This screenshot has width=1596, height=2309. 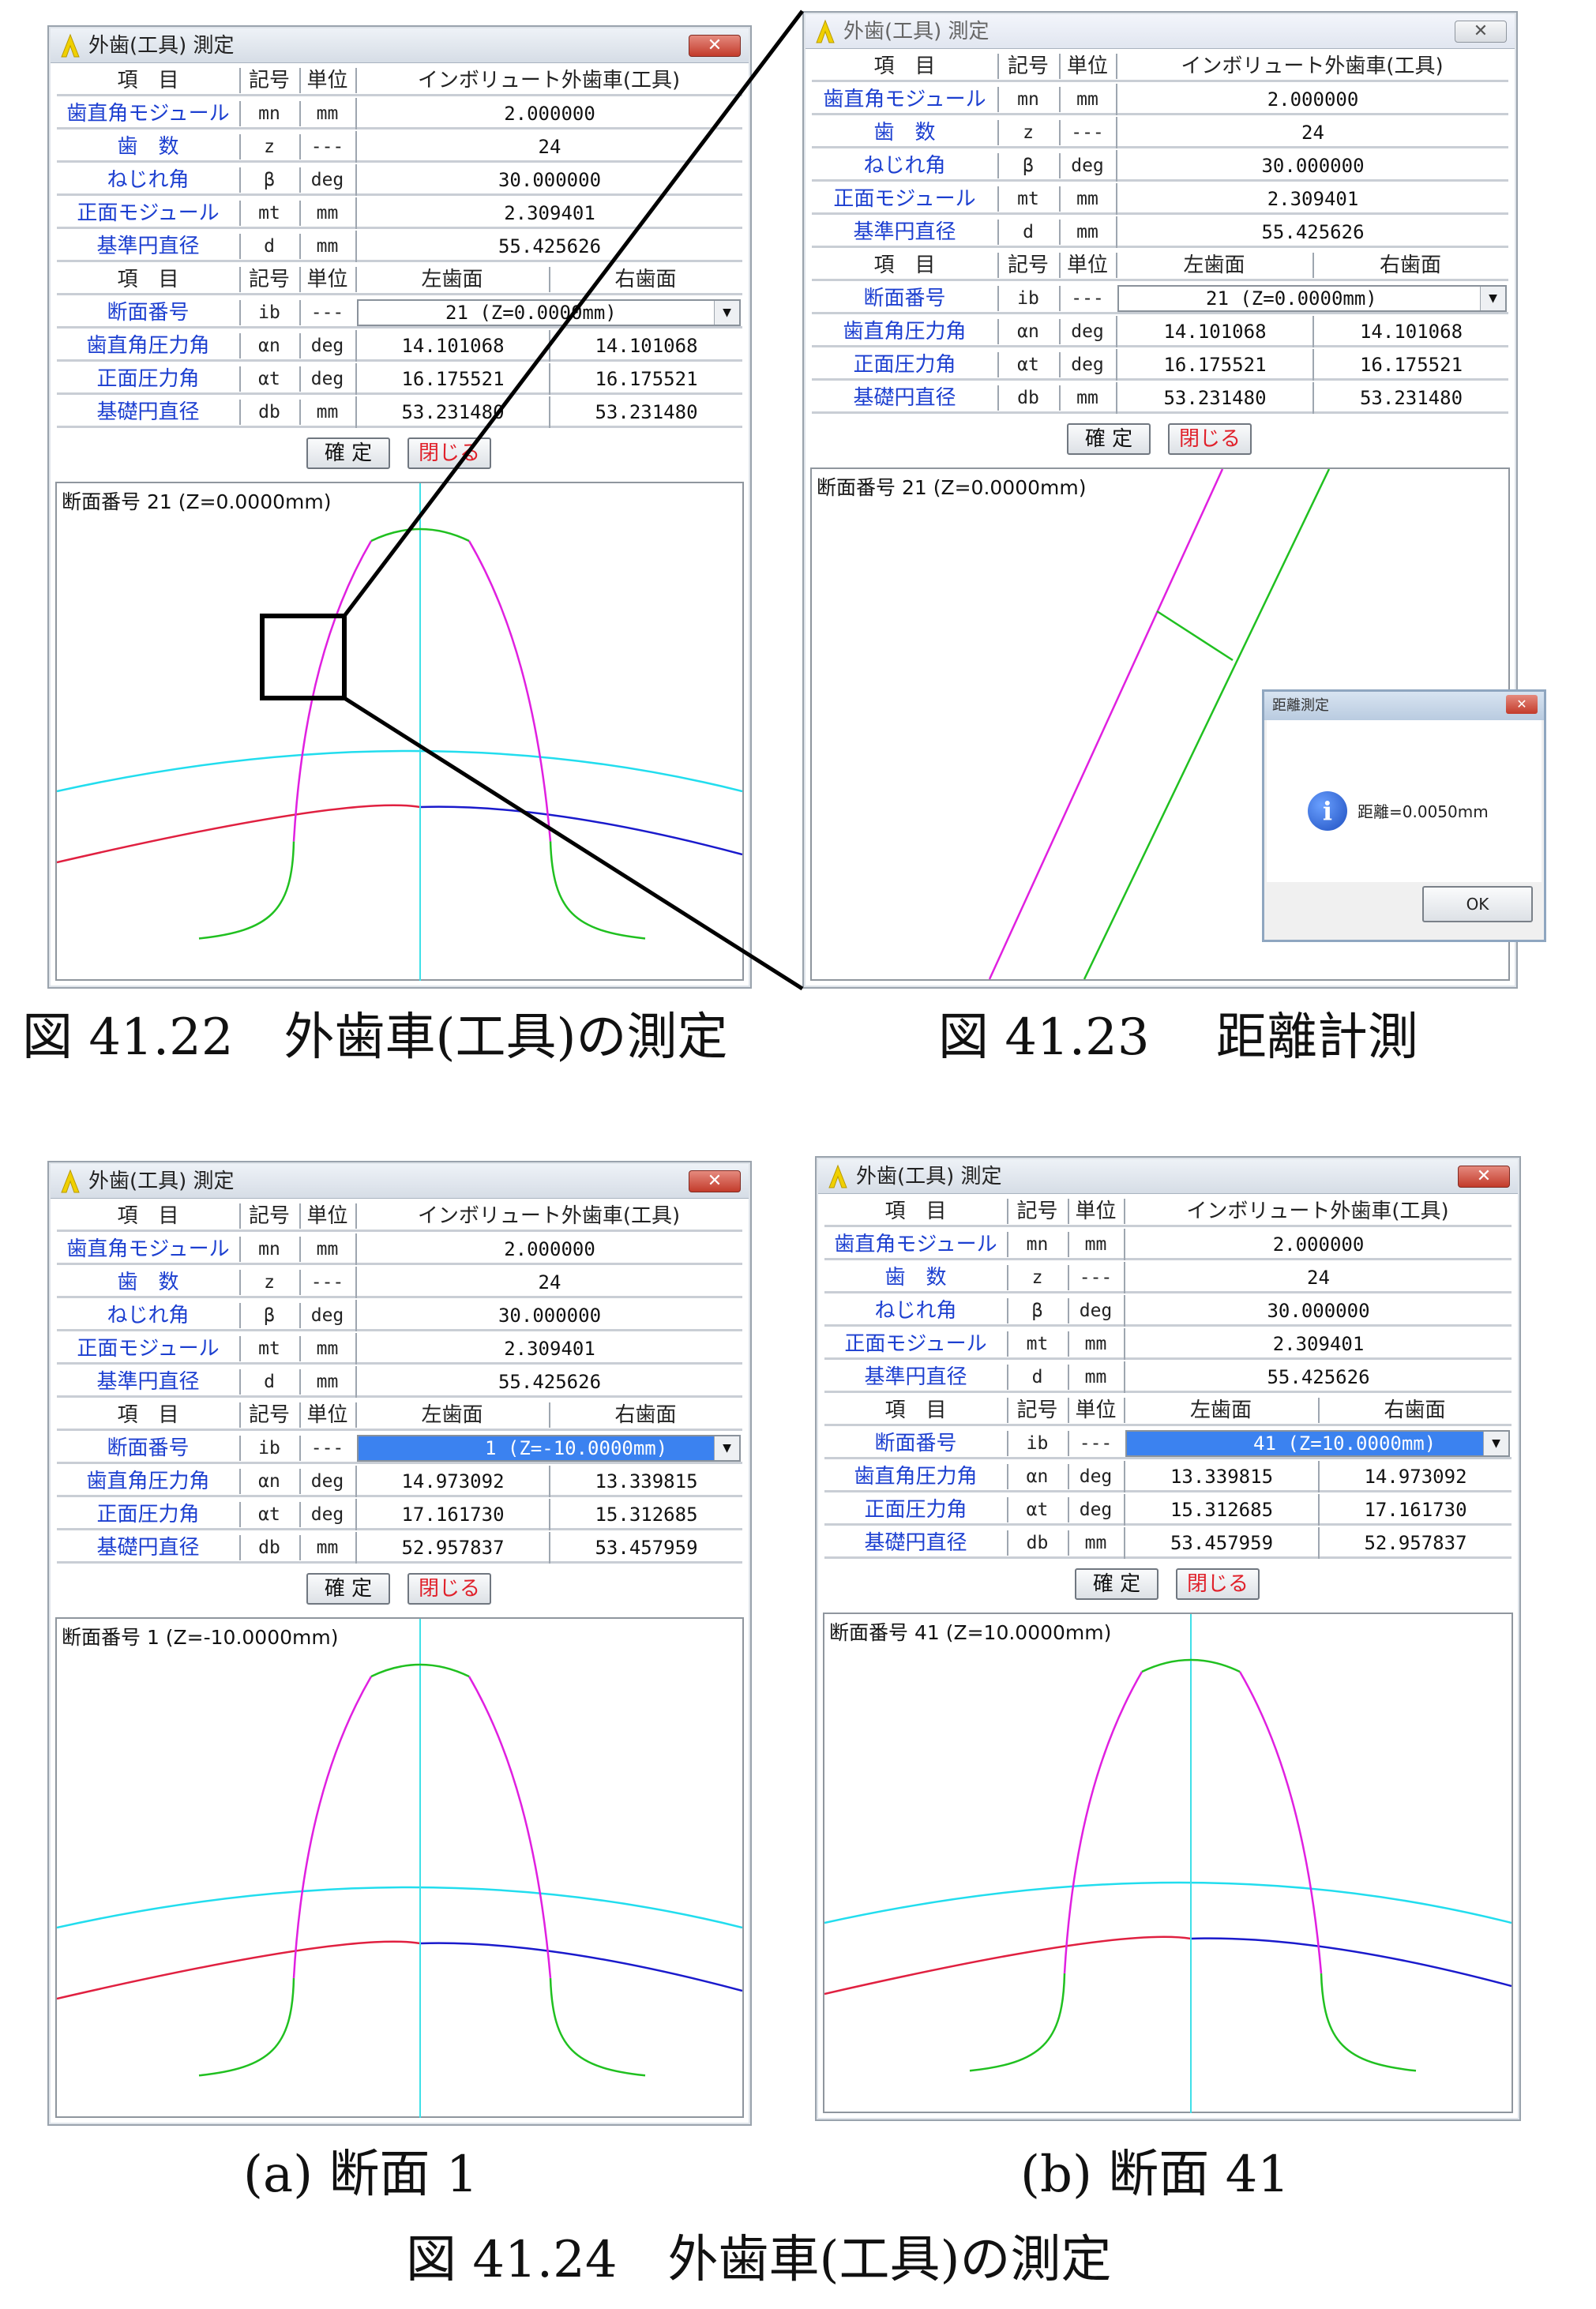 What do you see at coordinates (332, 1827) in the screenshot?
I see `left-involute-flank` at bounding box center [332, 1827].